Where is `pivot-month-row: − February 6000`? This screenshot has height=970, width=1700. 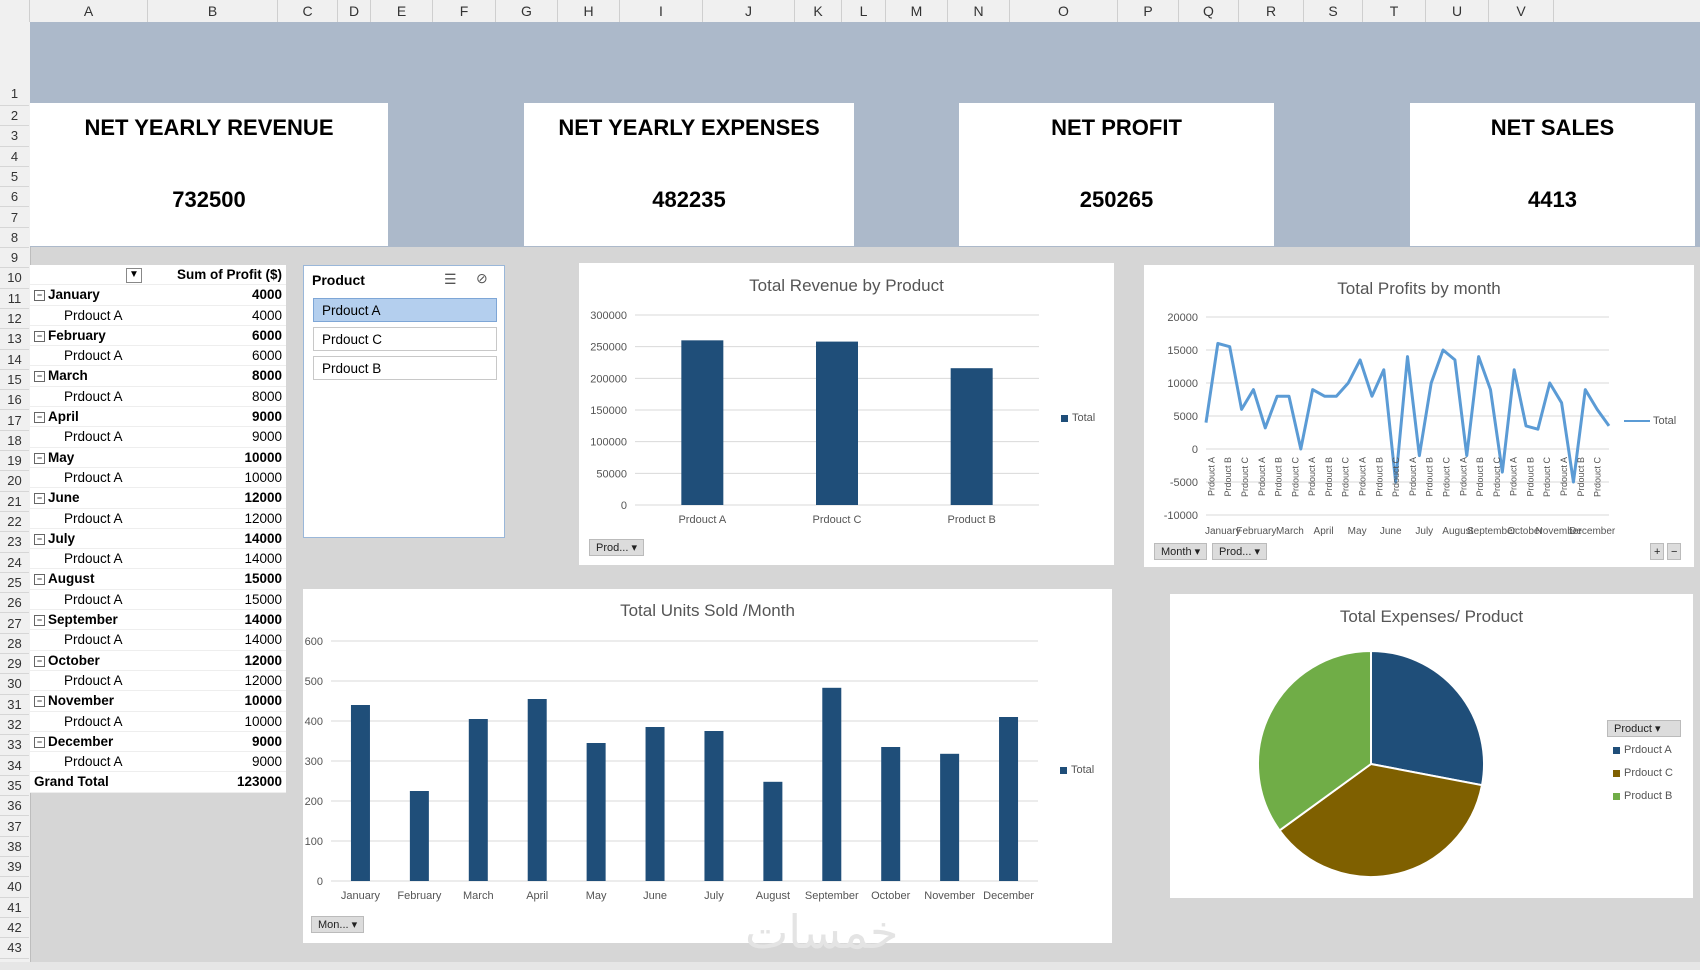 pivot-month-row: − February 6000 is located at coordinates (158, 336).